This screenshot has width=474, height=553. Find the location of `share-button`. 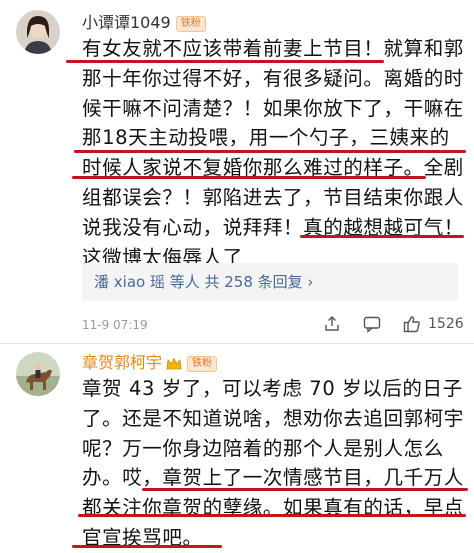

share-button is located at coordinates (332, 324).